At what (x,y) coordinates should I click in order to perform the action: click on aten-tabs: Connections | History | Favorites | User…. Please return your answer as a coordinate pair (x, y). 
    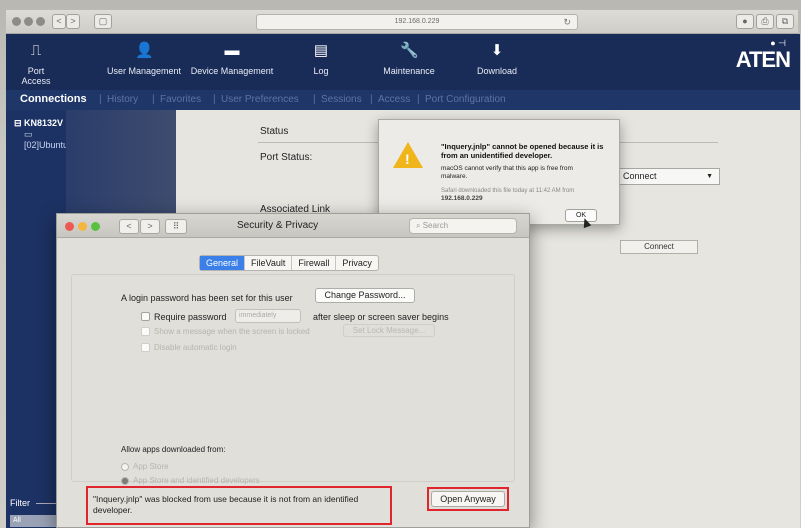
    Looking at the image, I should click on (403, 100).